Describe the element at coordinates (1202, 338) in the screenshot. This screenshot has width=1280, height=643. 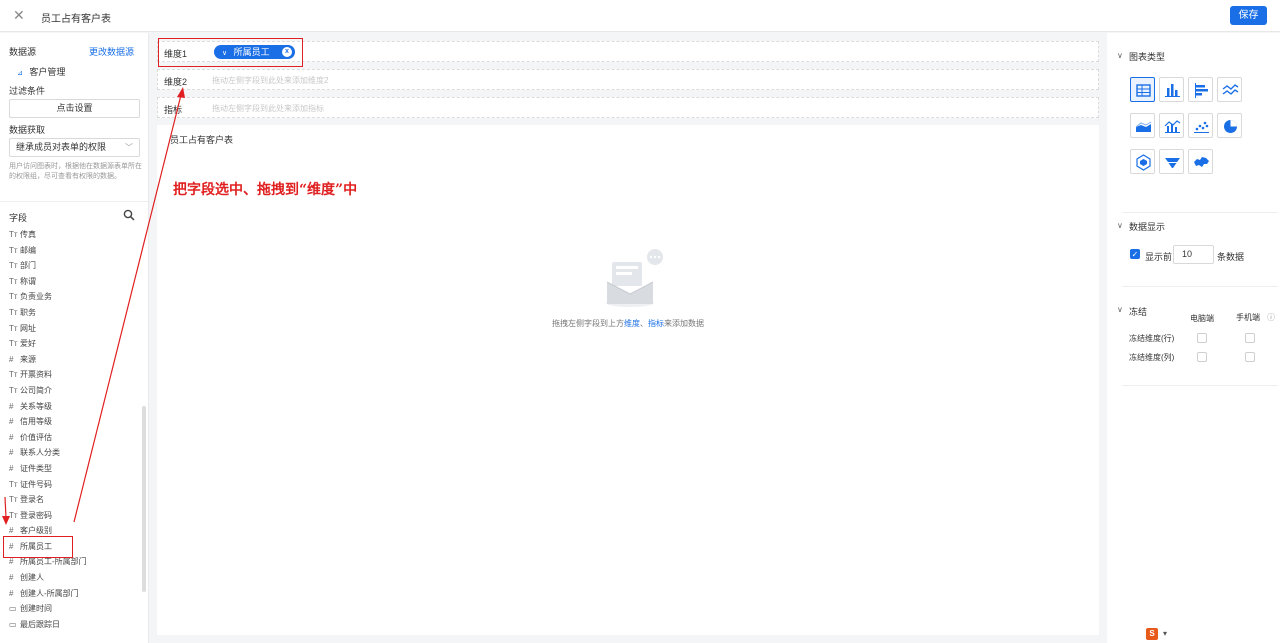
I see `freeze-row-pc-checkbox` at that location.